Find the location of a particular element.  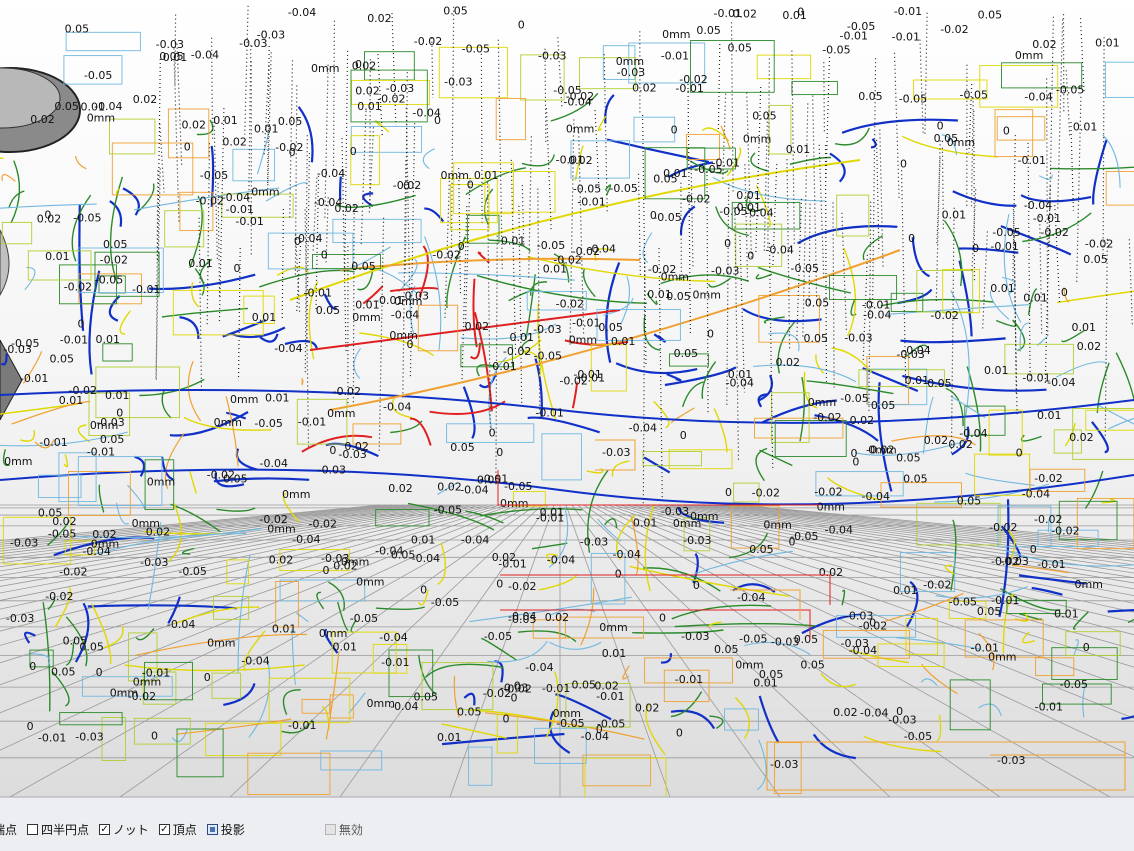

snap-vertex: 頂点 is located at coordinates (177, 829).